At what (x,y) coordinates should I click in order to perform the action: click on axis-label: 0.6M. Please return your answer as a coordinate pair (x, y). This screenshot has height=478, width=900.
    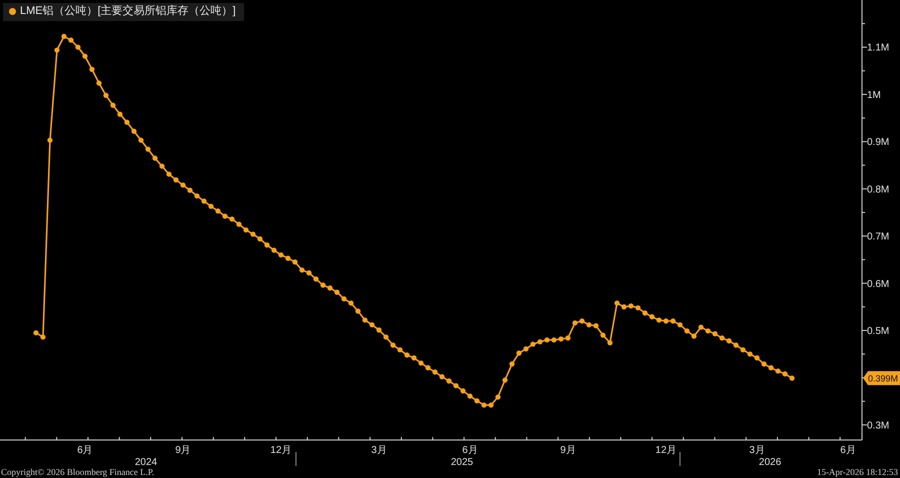
    Looking at the image, I should click on (878, 284).